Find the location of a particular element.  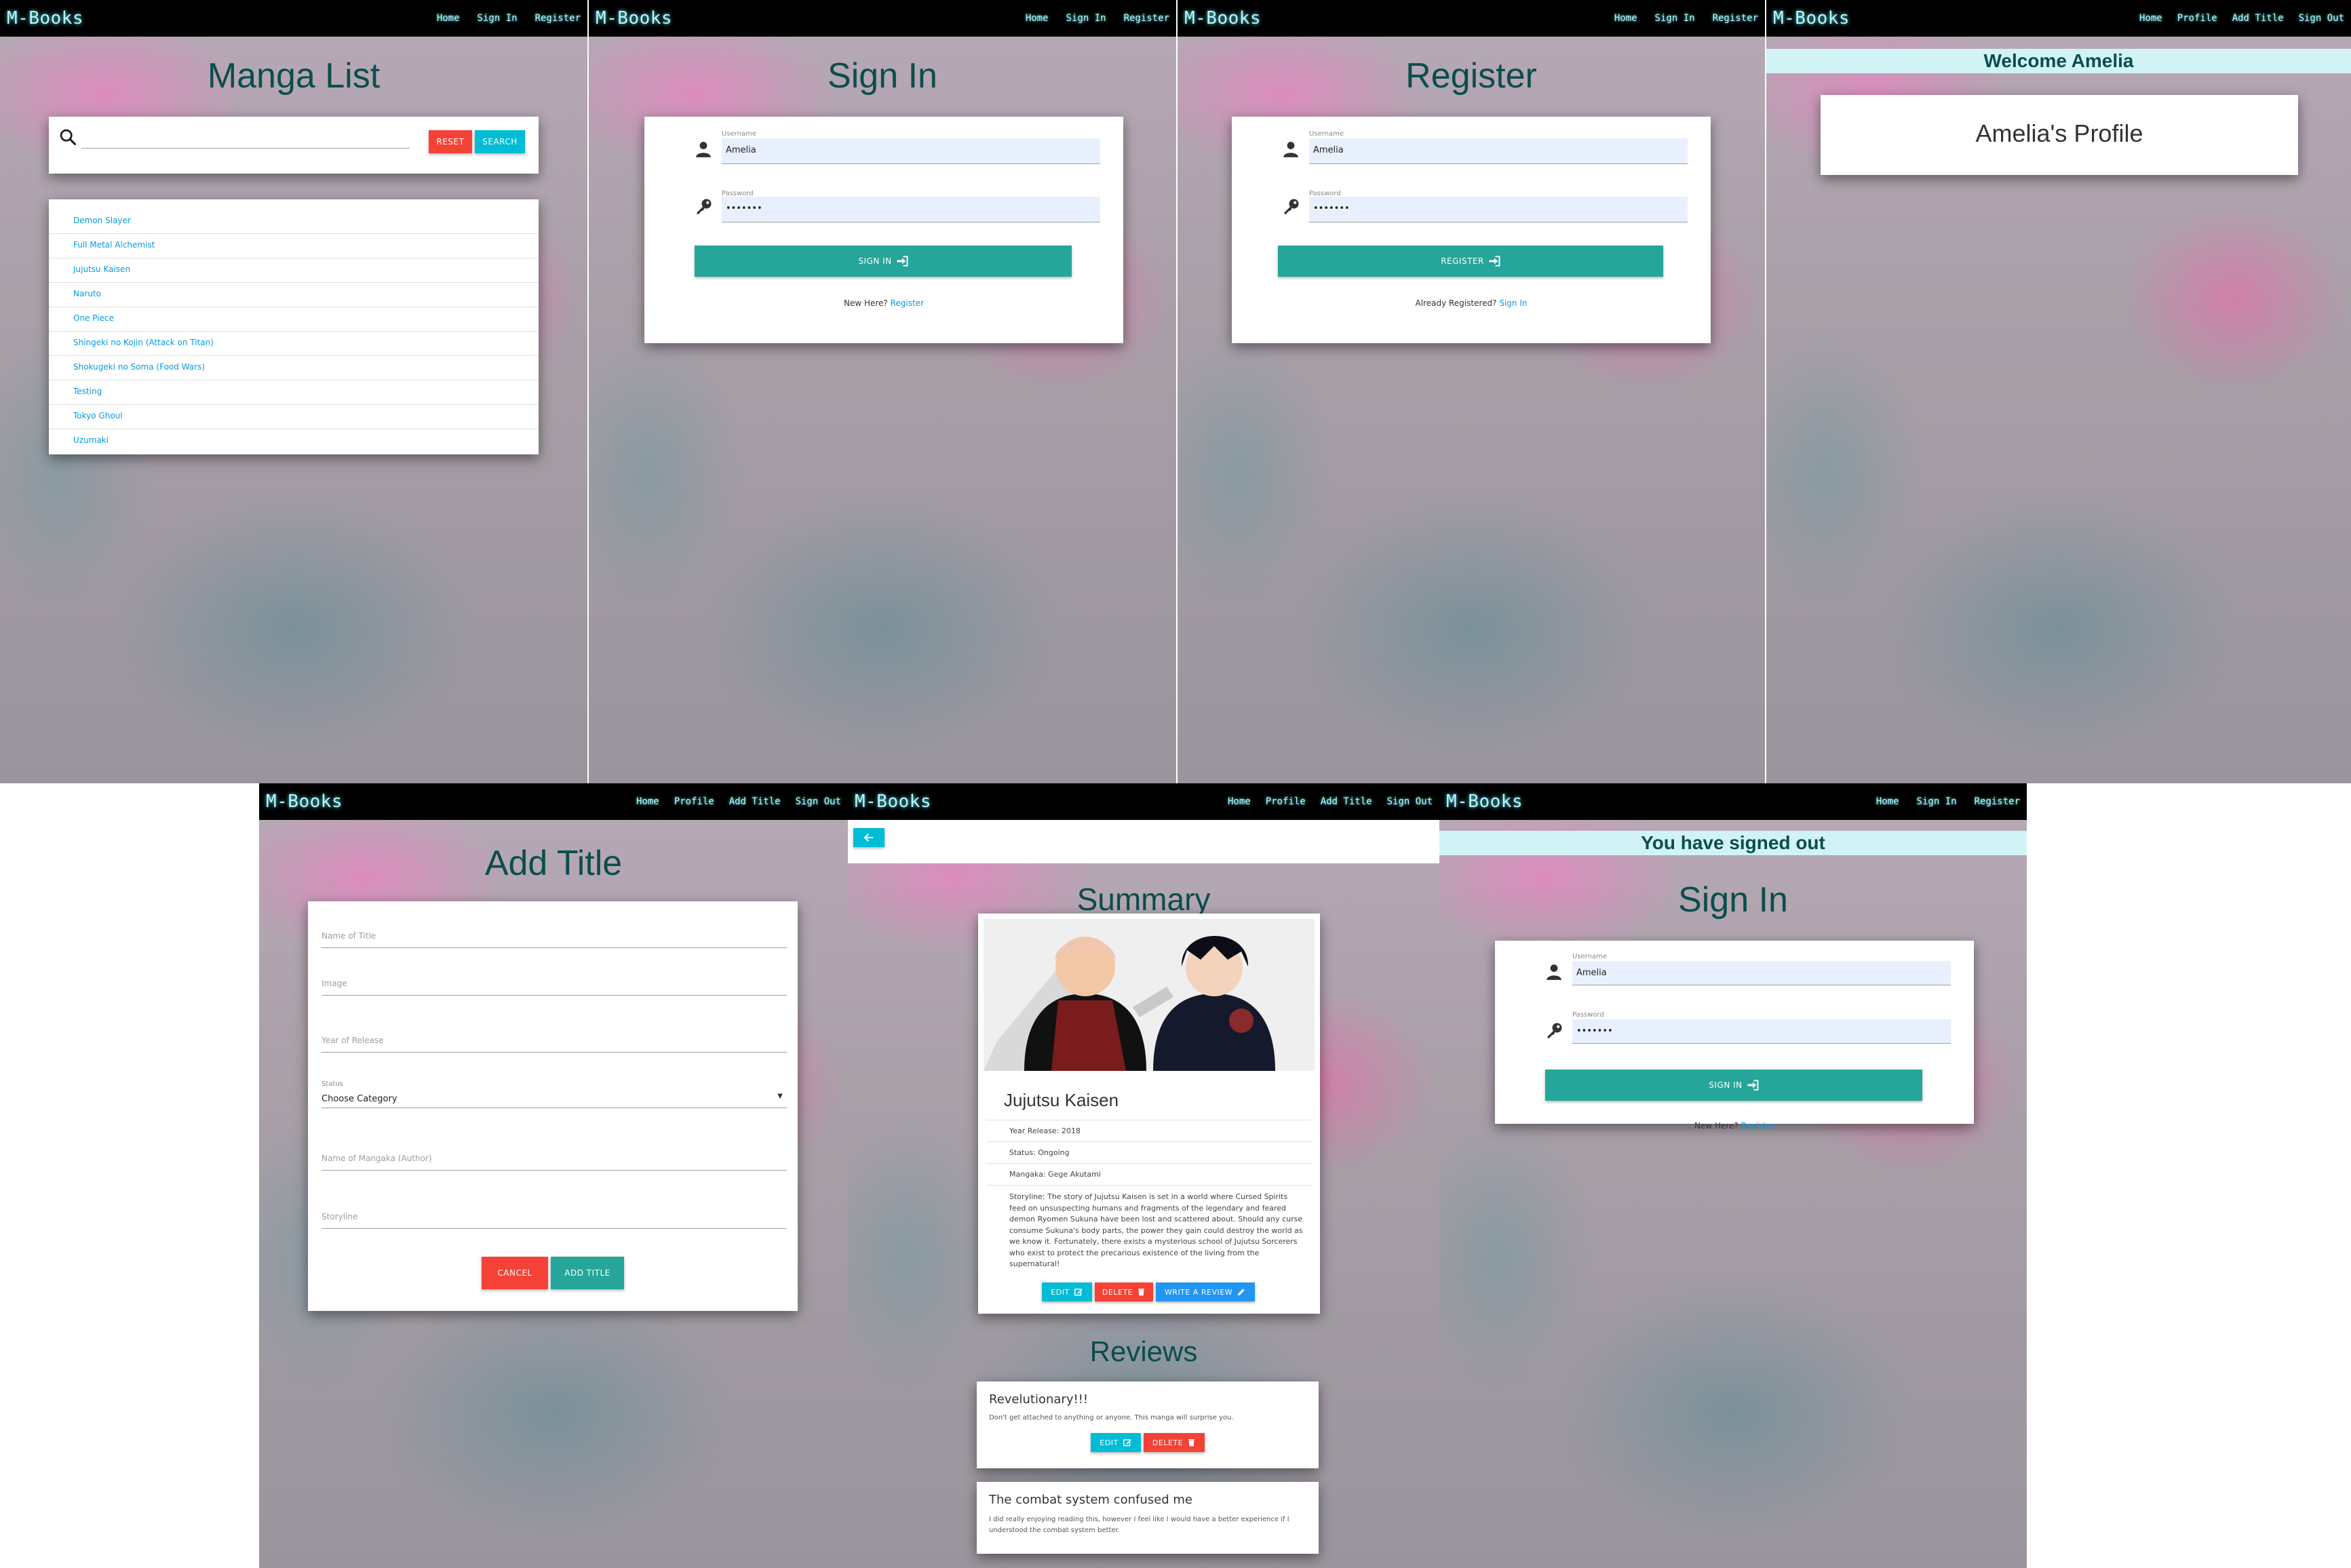

write-review-button: WRITE A REVIEW is located at coordinates (1205, 1291).